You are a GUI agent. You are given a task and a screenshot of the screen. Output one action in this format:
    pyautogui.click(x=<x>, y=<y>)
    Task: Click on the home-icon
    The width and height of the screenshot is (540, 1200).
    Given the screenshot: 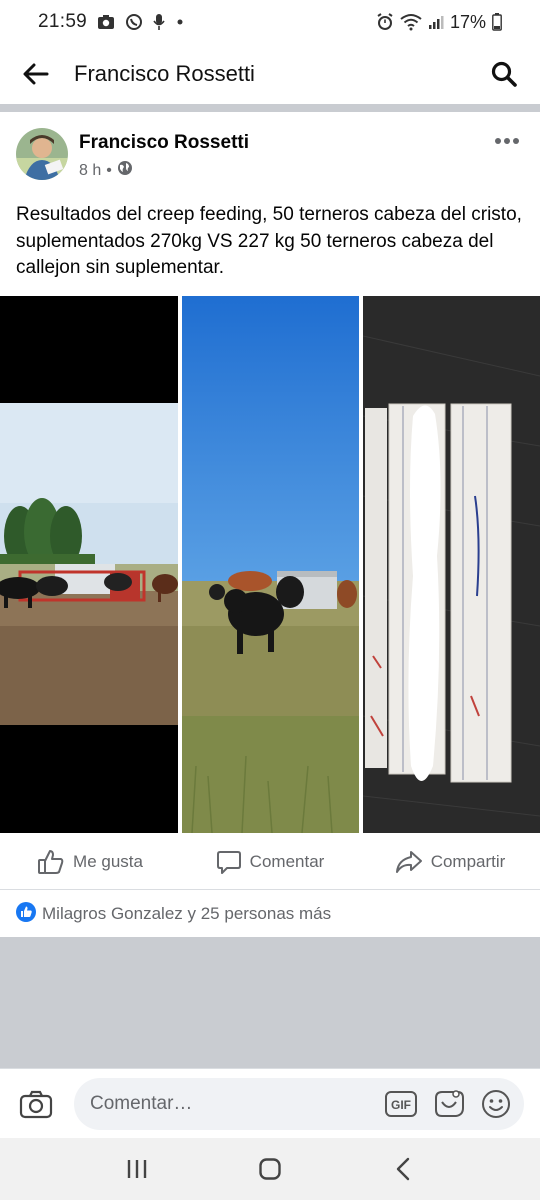 What is the action you would take?
    pyautogui.click(x=270, y=1169)
    